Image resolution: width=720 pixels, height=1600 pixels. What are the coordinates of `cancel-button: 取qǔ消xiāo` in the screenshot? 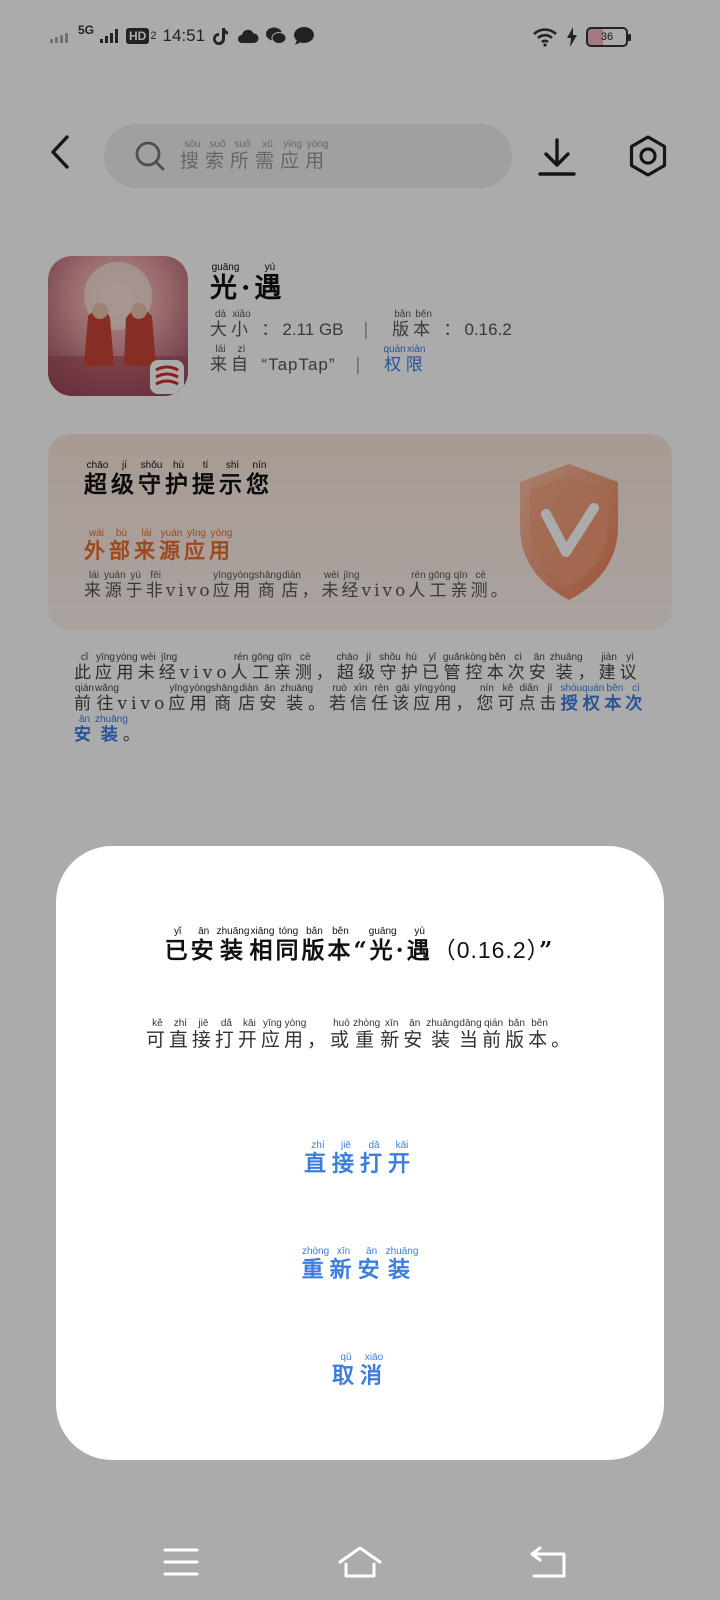 It's located at (360, 1371).